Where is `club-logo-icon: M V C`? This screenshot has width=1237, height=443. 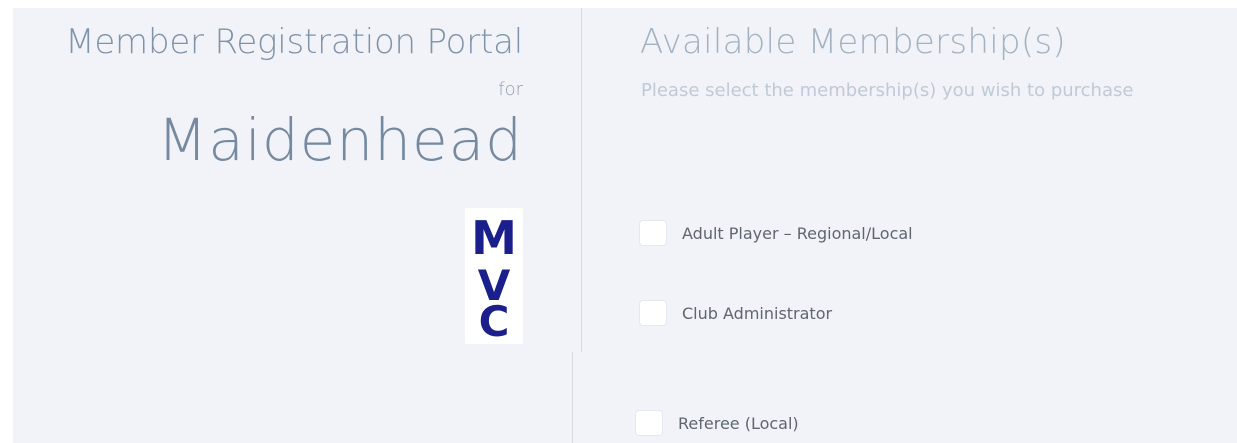
club-logo-icon: M V C is located at coordinates (494, 277).